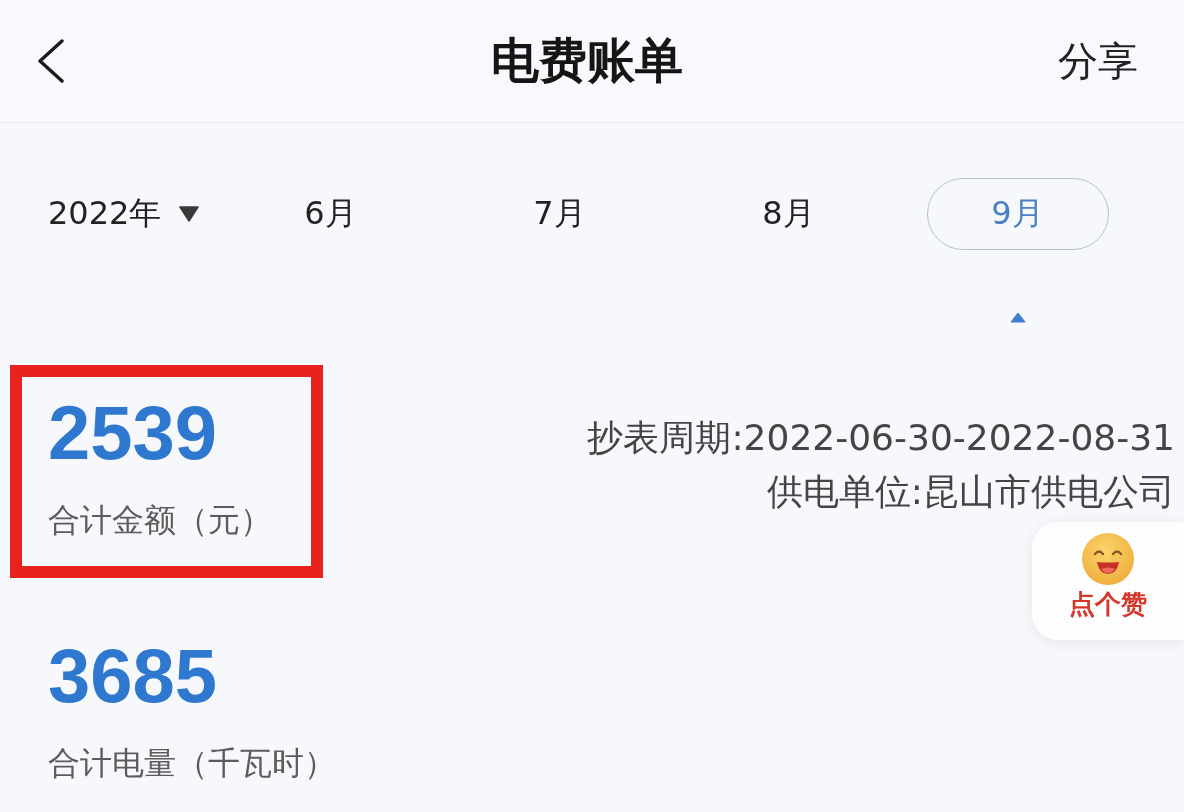  Describe the element at coordinates (1017, 317) in the screenshot. I see `triangle-indicator-icon` at that location.